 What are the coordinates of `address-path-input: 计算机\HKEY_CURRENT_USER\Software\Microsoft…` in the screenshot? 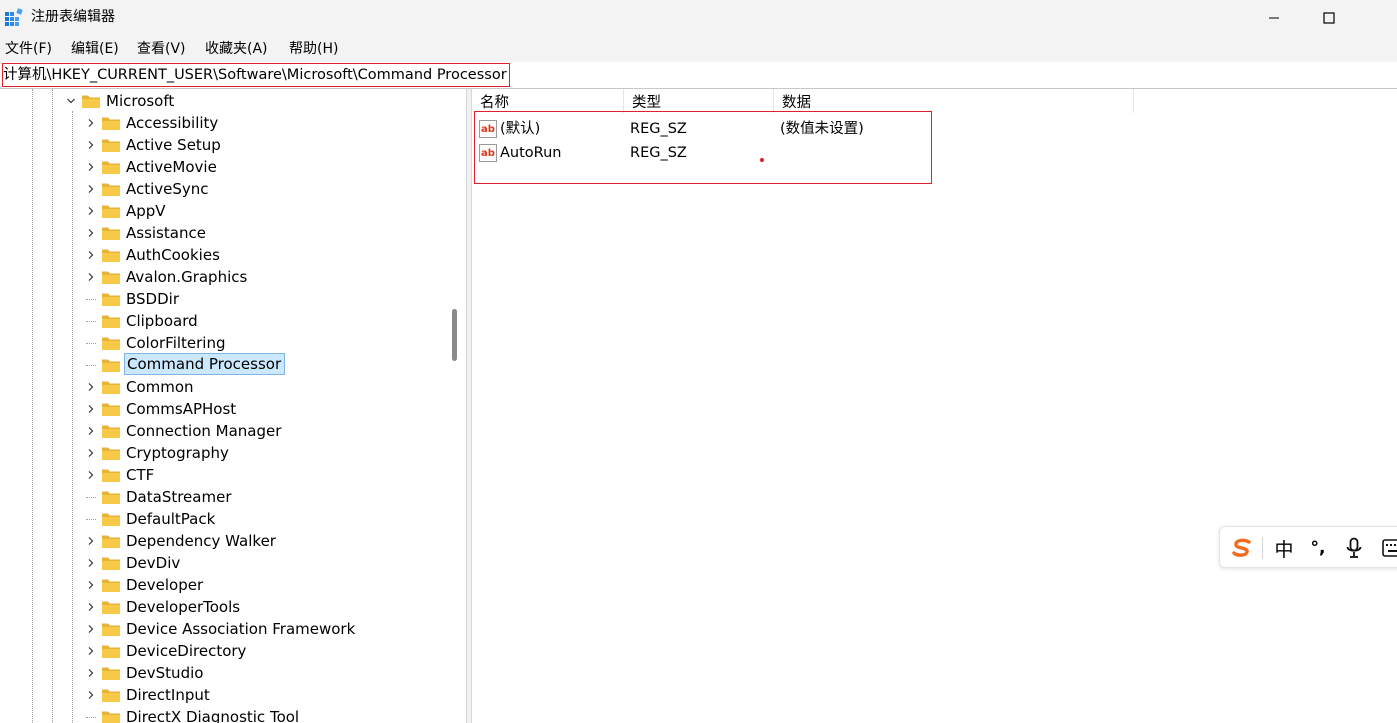 It's located at (256, 75).